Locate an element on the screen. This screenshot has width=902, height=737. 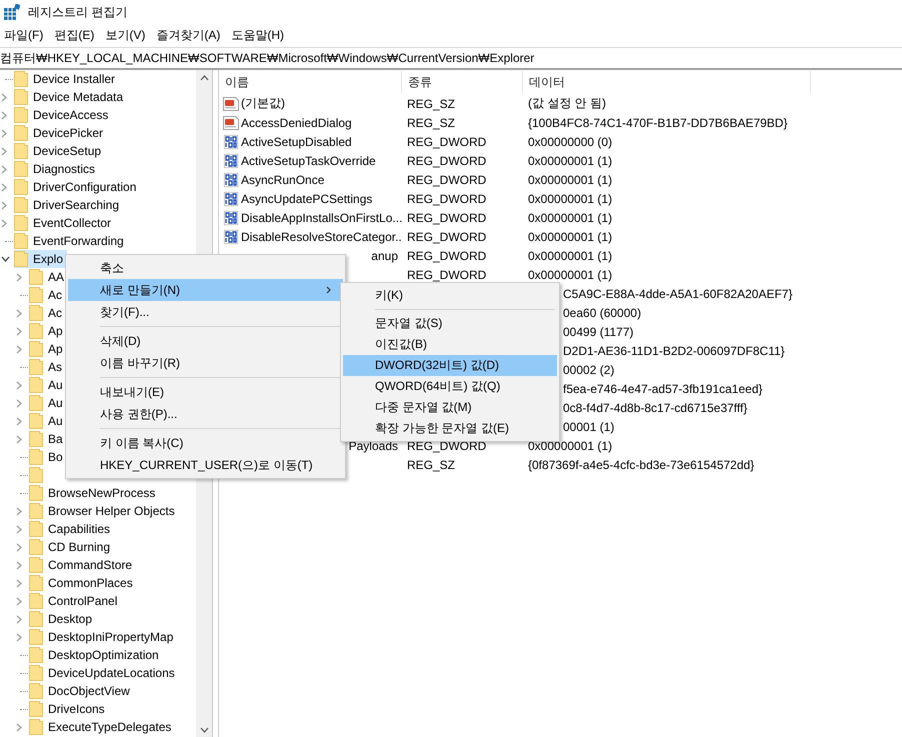
tree-item: ExecuteTypeDelegates is located at coordinates (102, 727).